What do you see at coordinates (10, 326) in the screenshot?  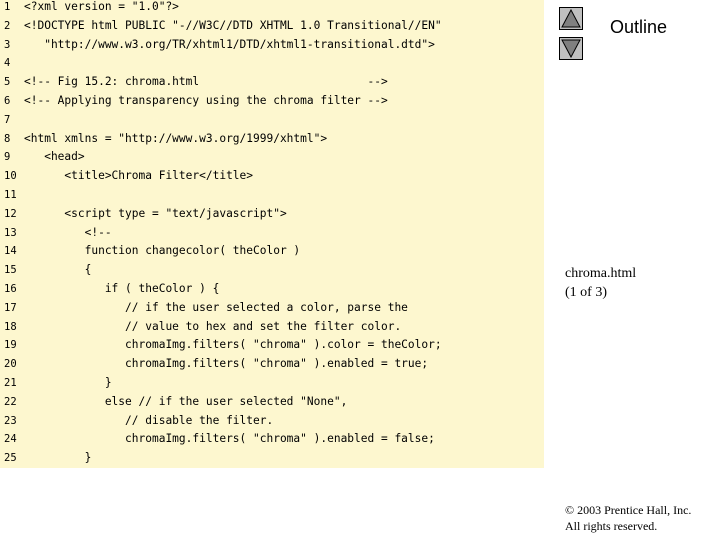 I see `line-number: 18` at bounding box center [10, 326].